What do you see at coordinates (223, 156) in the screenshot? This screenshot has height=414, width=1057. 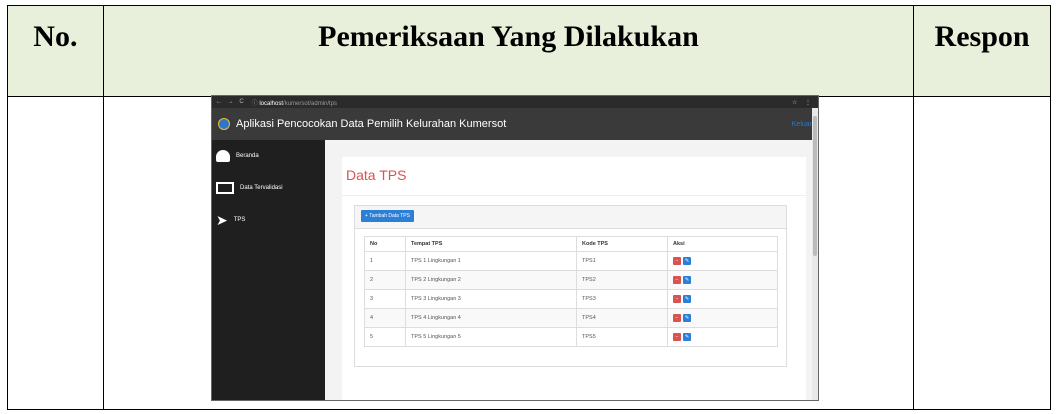 I see `dashboard-icon` at bounding box center [223, 156].